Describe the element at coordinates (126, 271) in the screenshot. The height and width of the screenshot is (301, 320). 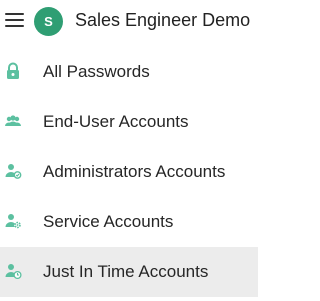
I see `nav-label: Just In Time Accounts` at that location.